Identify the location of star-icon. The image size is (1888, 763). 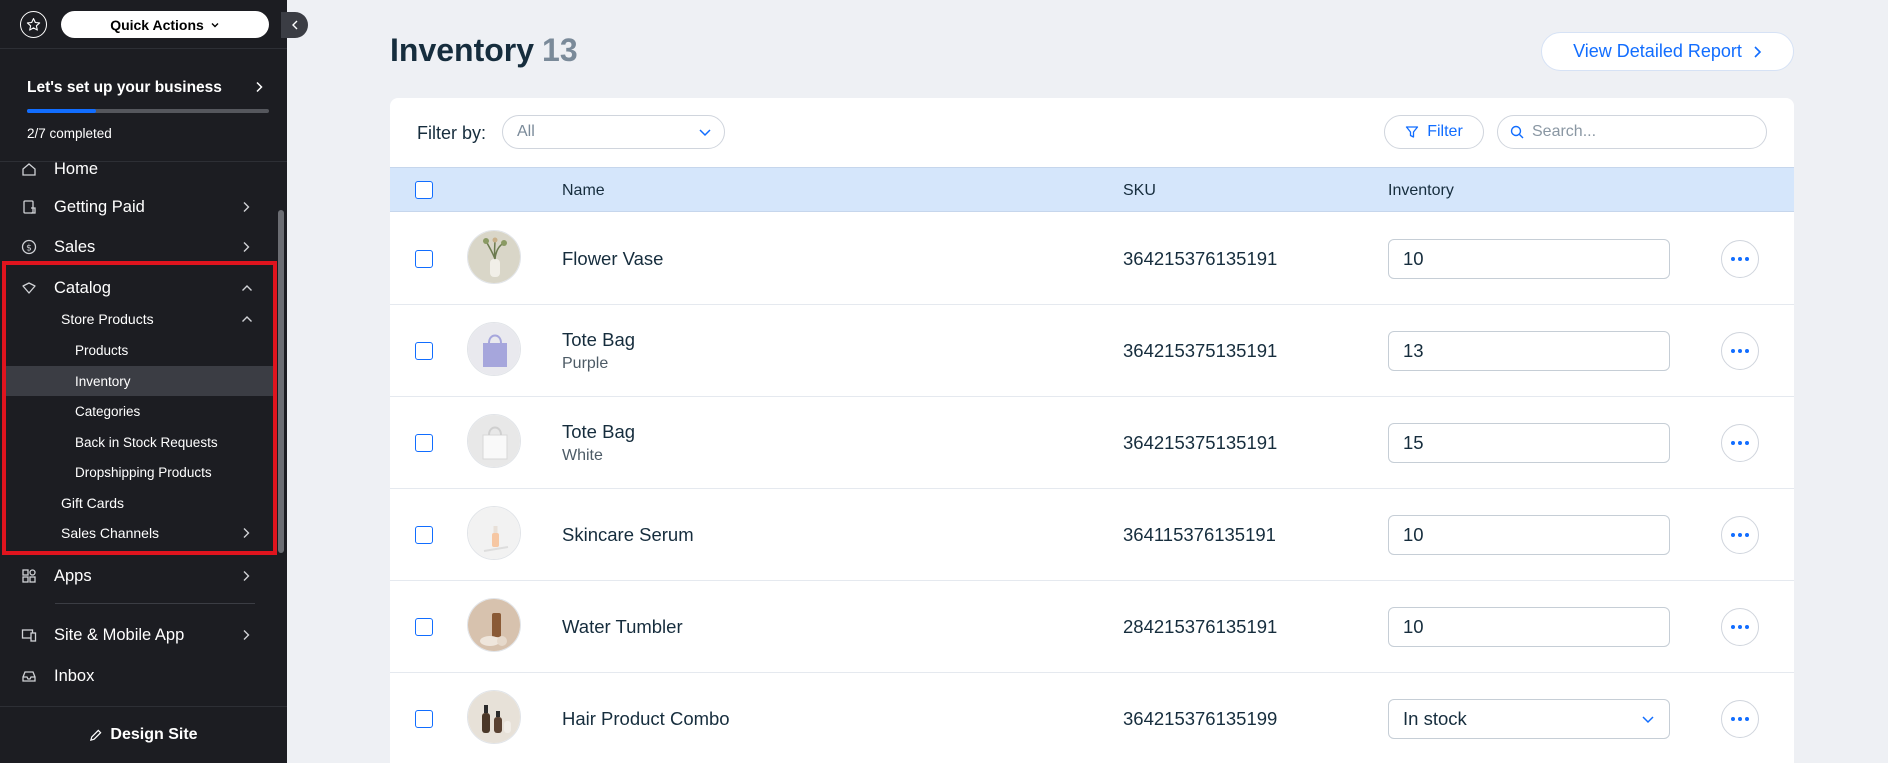
(33, 24).